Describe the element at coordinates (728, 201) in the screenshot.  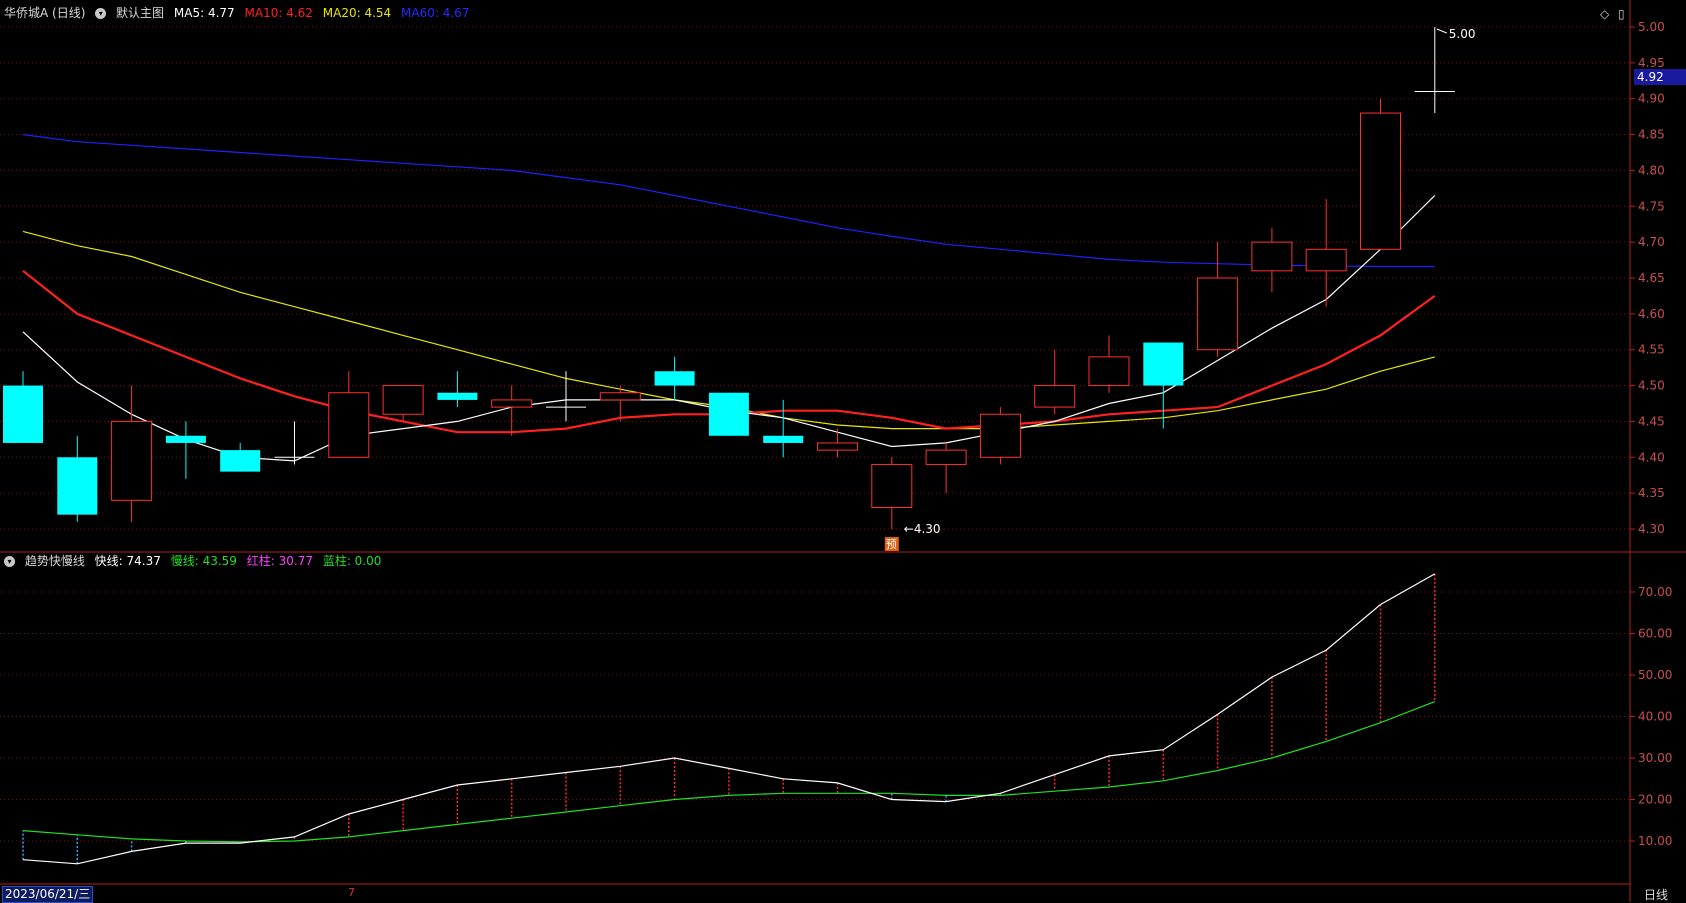
I see `ma60-line` at that location.